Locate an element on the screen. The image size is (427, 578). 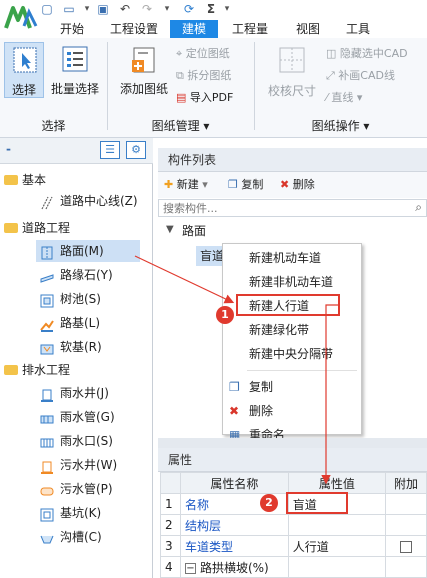
panel-splitter is located at coordinates (292, 443).